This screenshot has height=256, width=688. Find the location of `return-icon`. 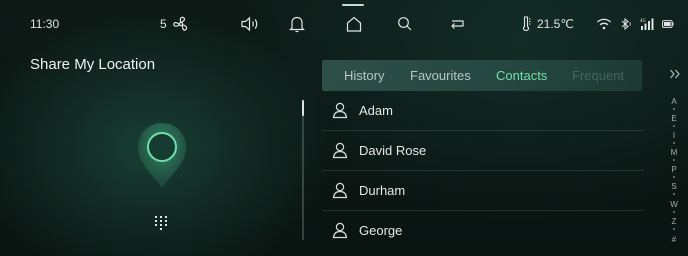

return-icon is located at coordinates (457, 24).